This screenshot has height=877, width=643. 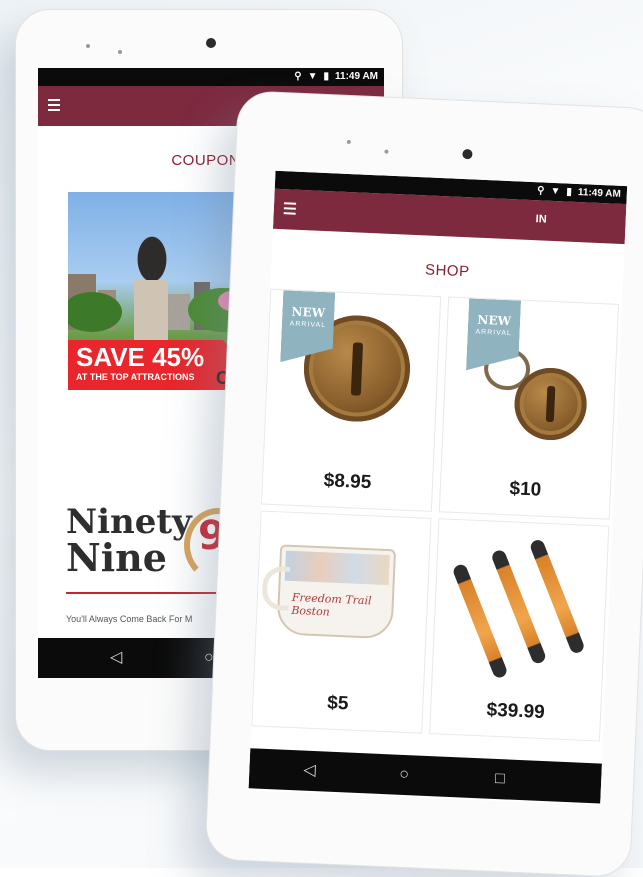 What do you see at coordinates (551, 404) in the screenshot?
I see `keychain-medallion-image` at bounding box center [551, 404].